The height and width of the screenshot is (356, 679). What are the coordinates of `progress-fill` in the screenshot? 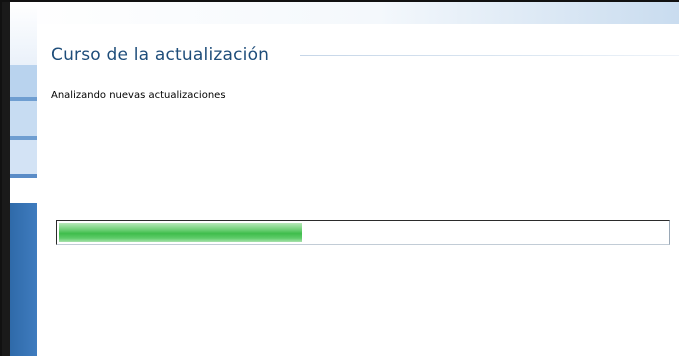 It's located at (180, 232).